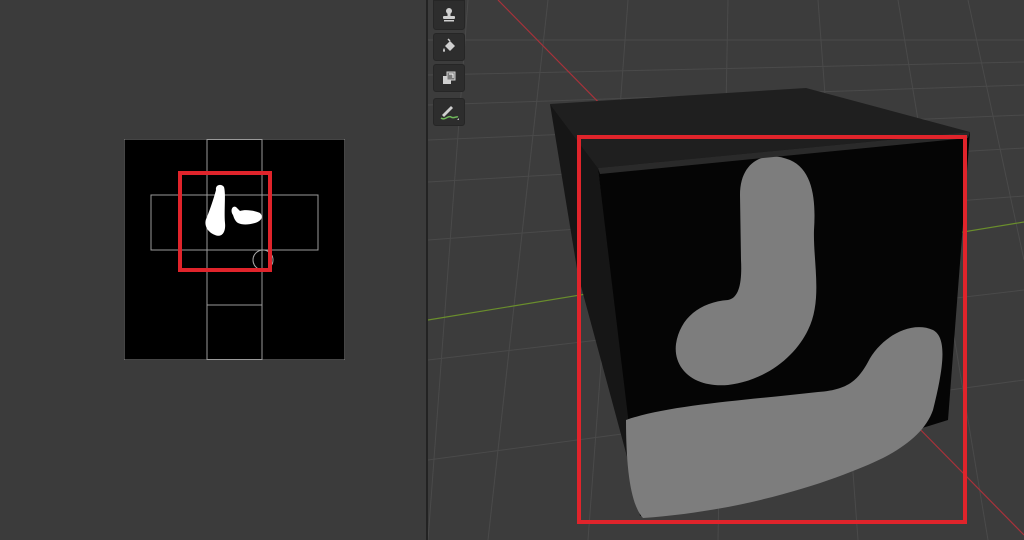 The width and height of the screenshot is (1024, 540). I want to click on tool-shelf, so click(450, 64).